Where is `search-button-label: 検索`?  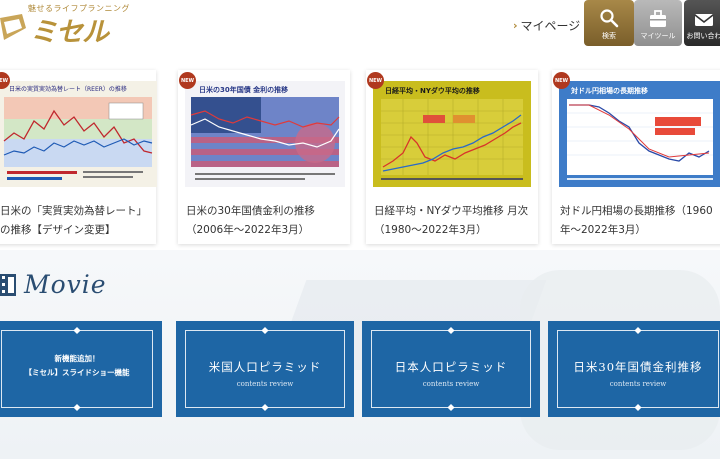
search-button-label: 検索 is located at coordinates (609, 36).